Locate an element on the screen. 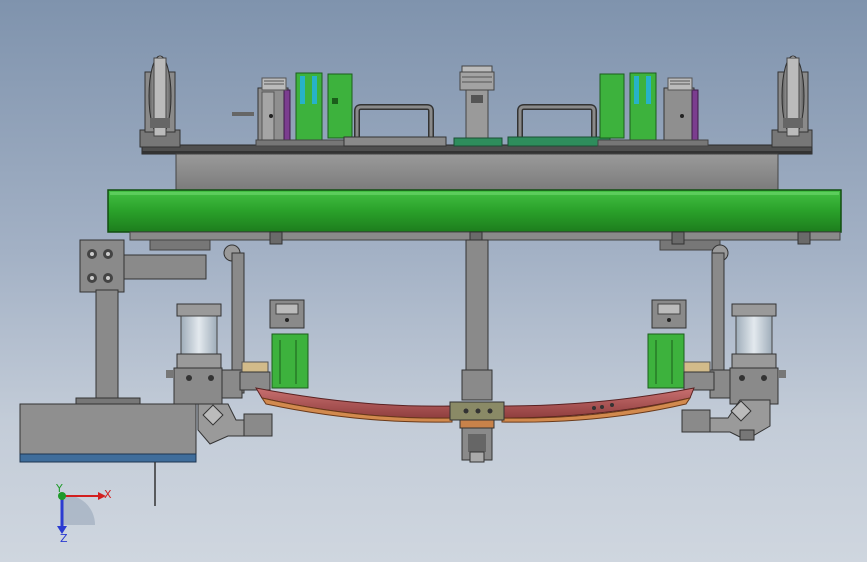 The image size is (867, 562). right-upper-clamp-stack is located at coordinates (653, 109).